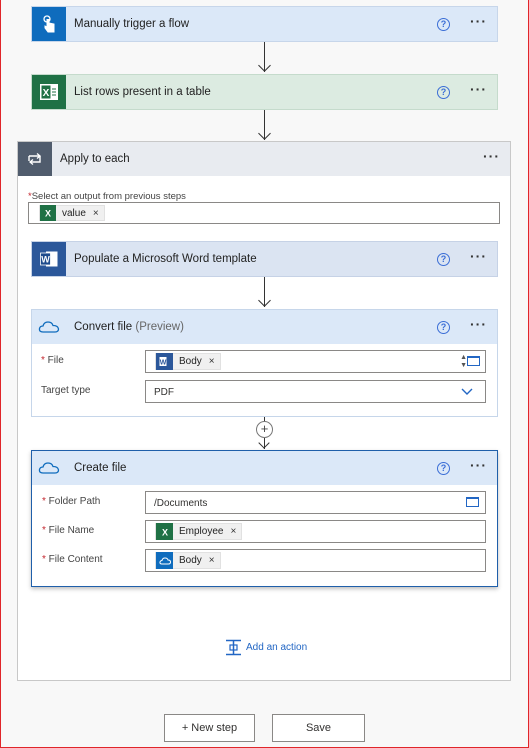 Image resolution: width=529 pixels, height=748 pixels. Describe the element at coordinates (164, 392) in the screenshot. I see `target-type-value: PDF` at that location.